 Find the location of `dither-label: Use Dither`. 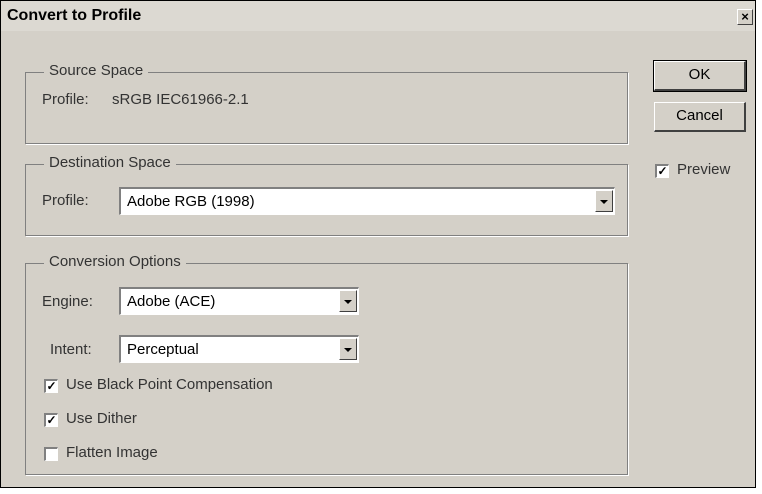

dither-label: Use Dither is located at coordinates (101, 418).